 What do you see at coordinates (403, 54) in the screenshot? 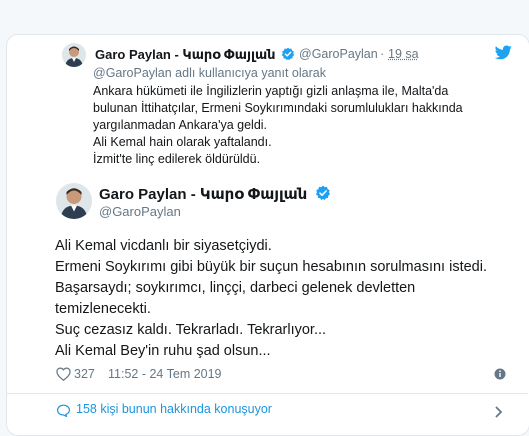
I see `quoted-time: 19 sa` at bounding box center [403, 54].